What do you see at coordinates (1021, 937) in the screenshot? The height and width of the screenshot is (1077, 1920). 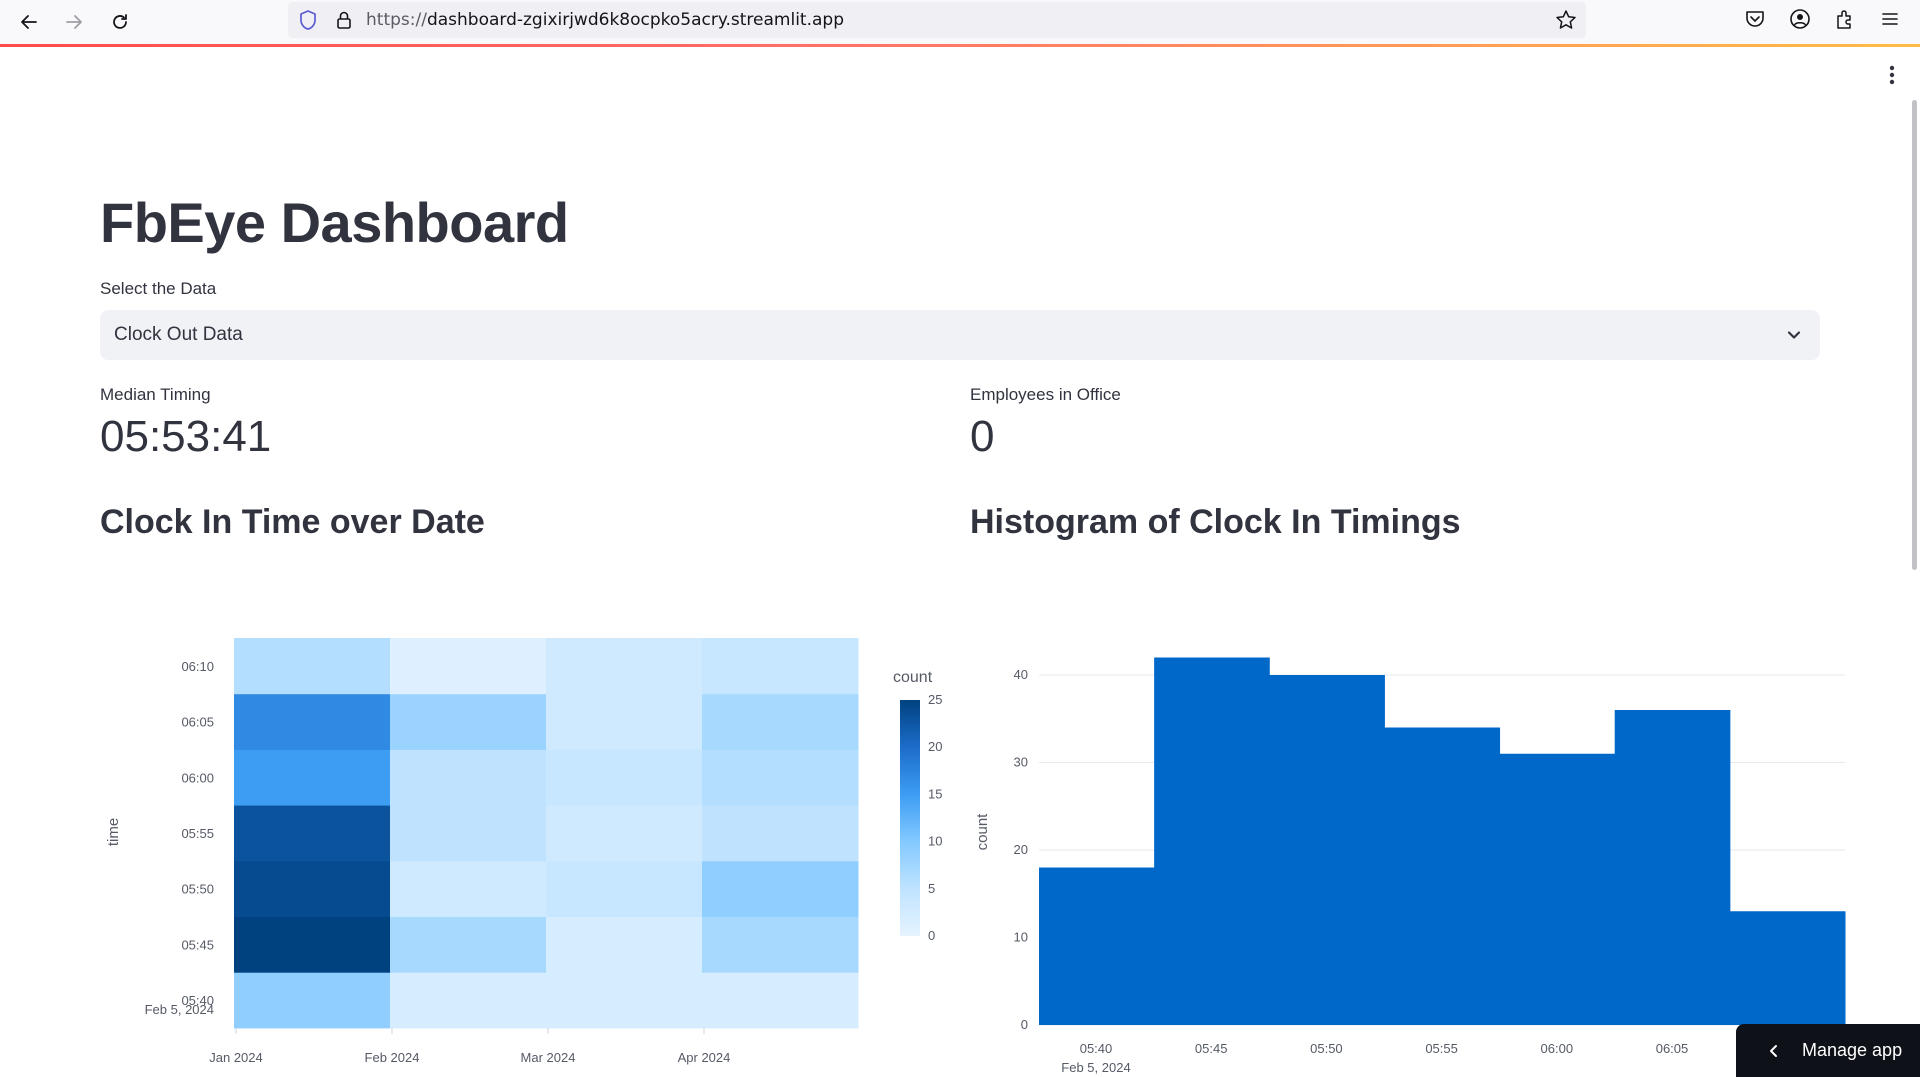 I see `histogram-y-tick: 10` at bounding box center [1021, 937].